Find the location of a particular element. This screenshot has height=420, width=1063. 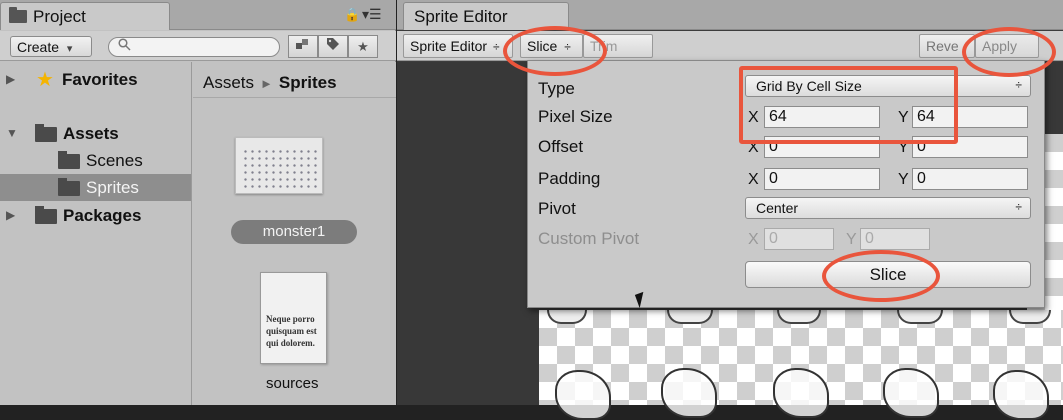

breadcrumb-current: Sprites is located at coordinates (308, 82).